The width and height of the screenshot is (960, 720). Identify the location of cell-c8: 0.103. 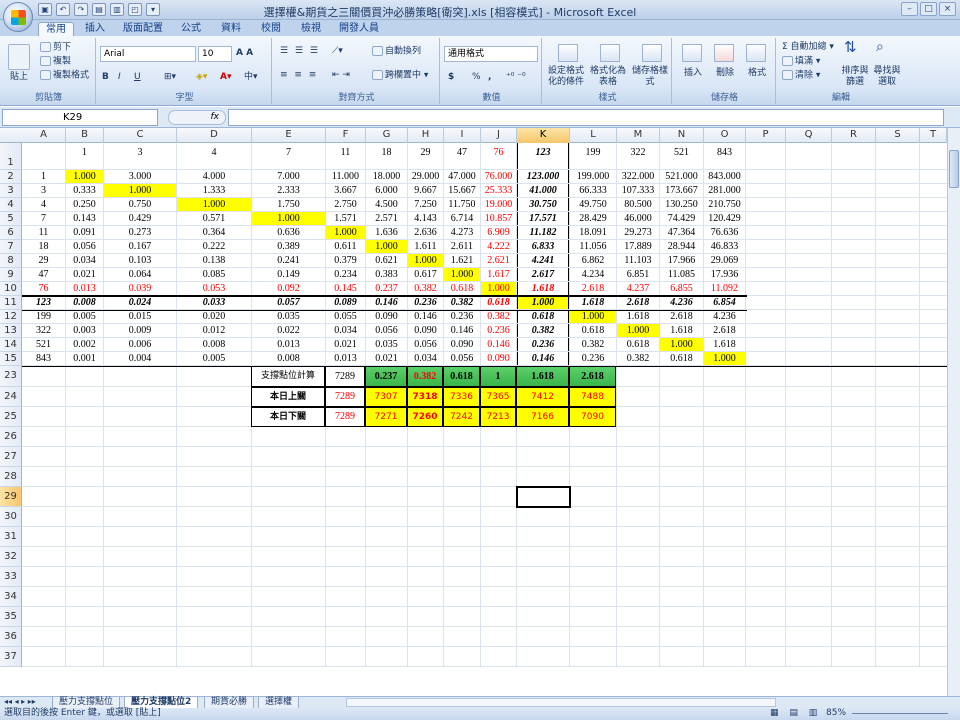
(140, 260).